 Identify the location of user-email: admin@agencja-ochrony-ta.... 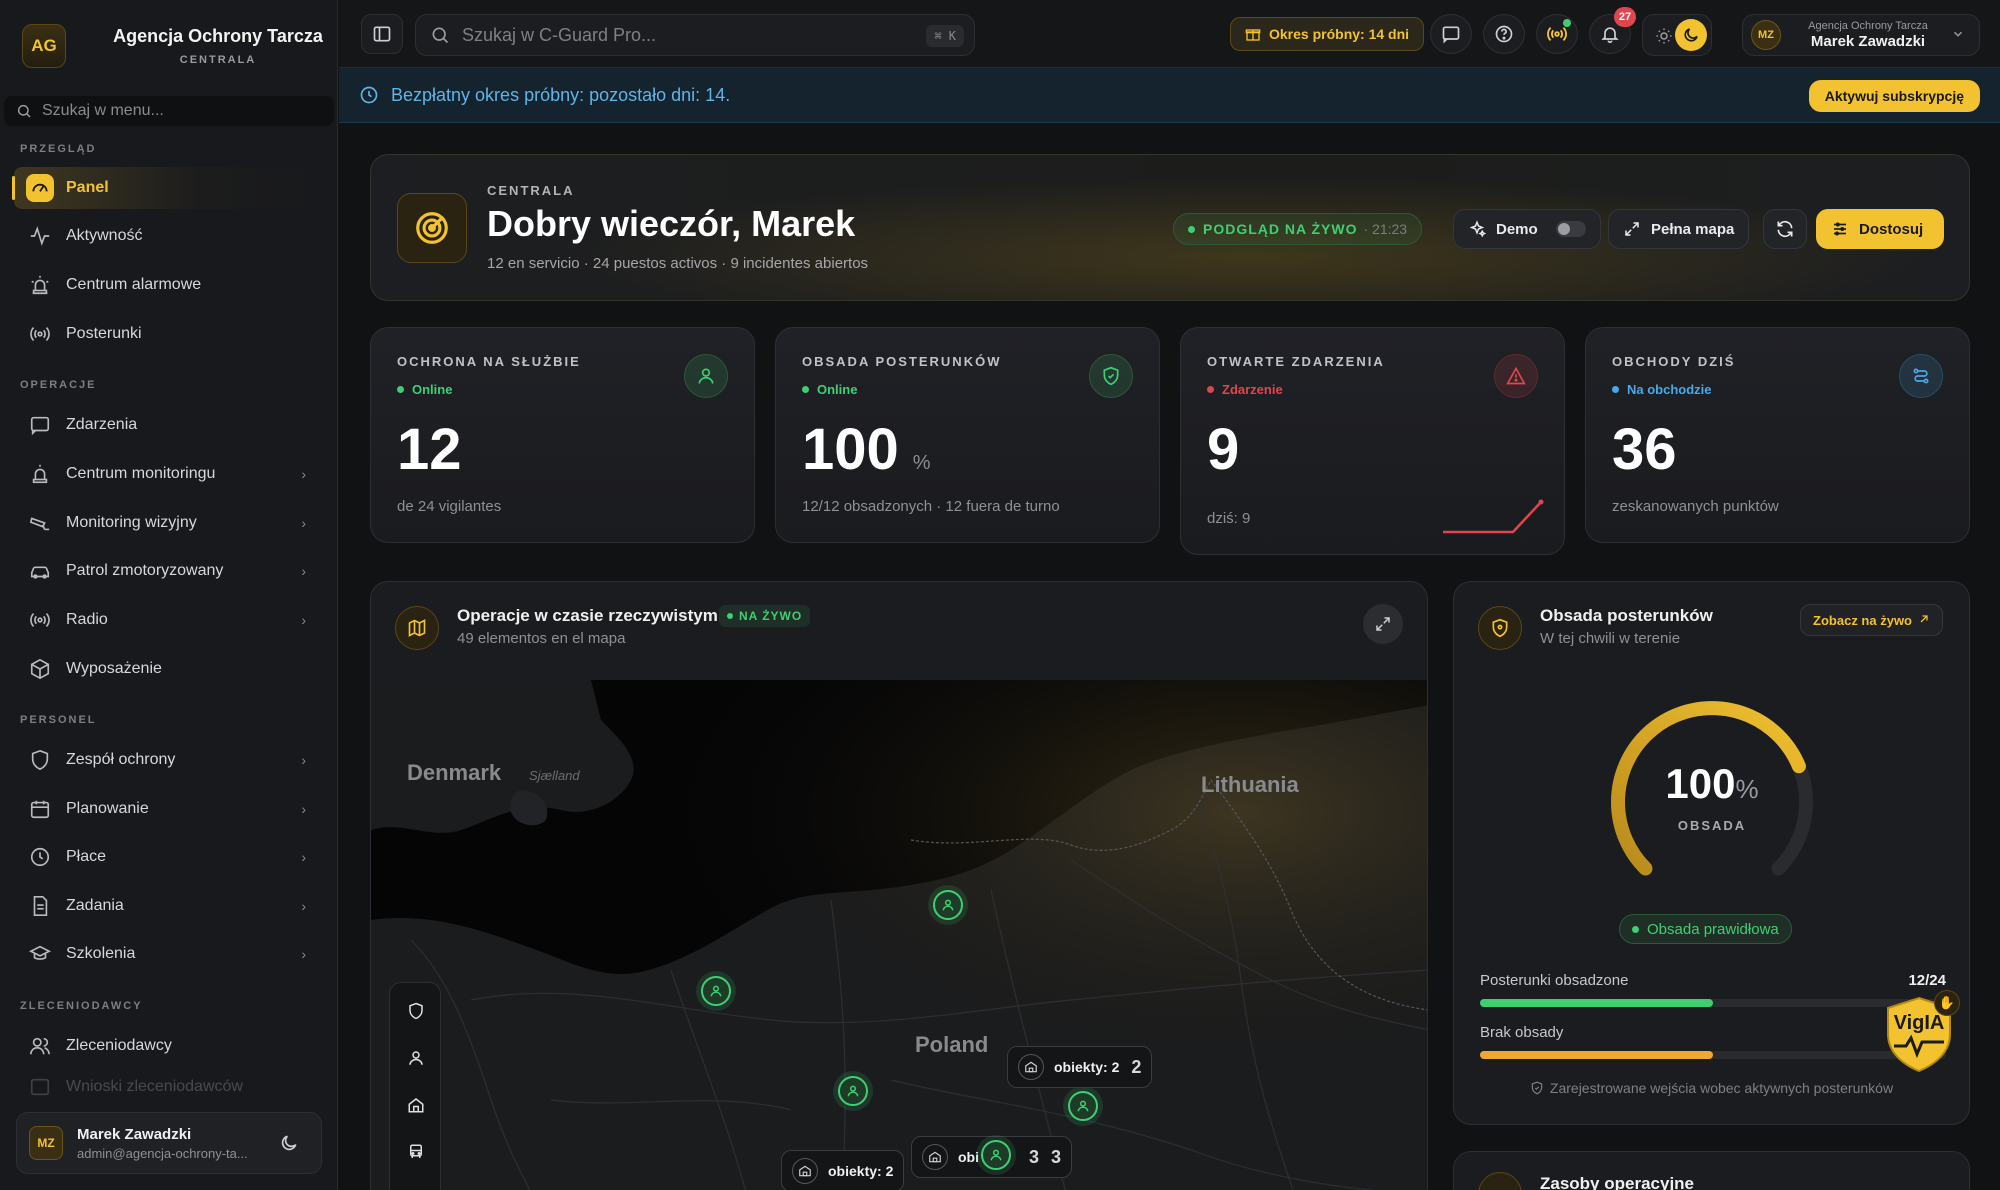
(162, 1153).